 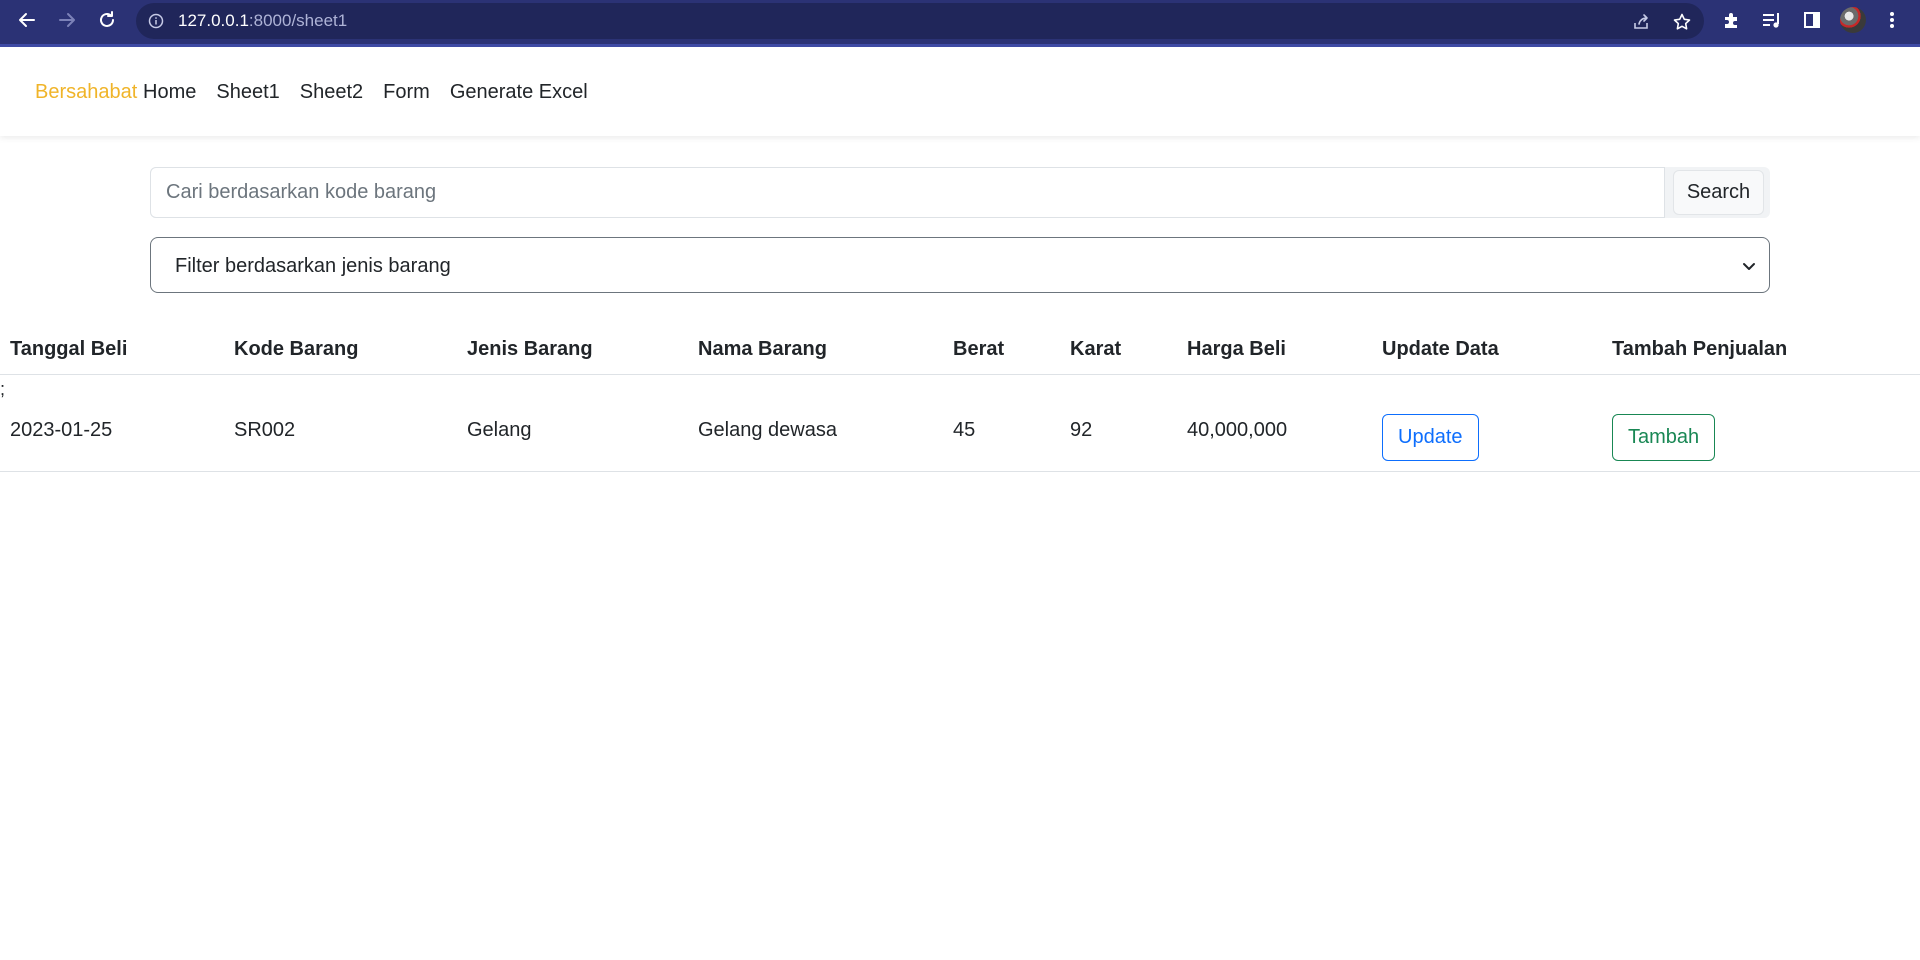 I want to click on cell-berat: 45, so click(x=964, y=430).